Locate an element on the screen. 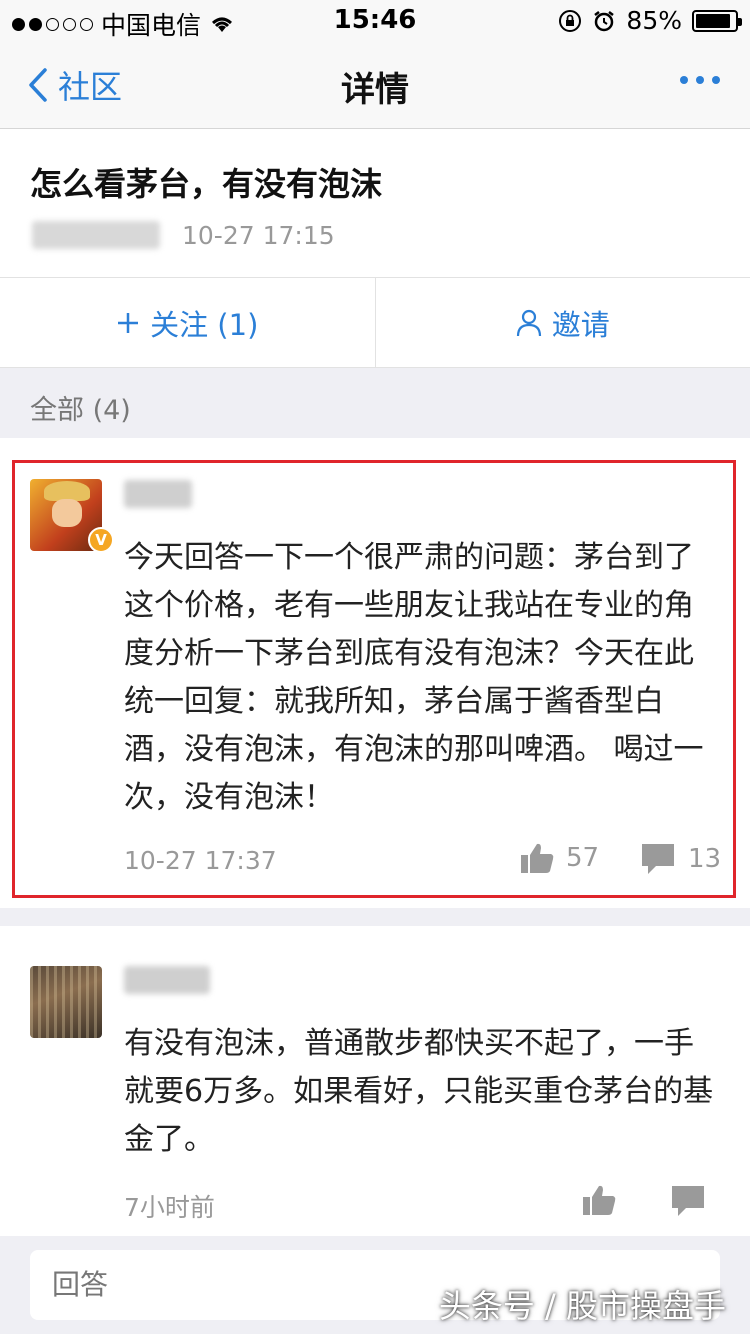  answers-section-header: 全部 (4) is located at coordinates (375, 403).